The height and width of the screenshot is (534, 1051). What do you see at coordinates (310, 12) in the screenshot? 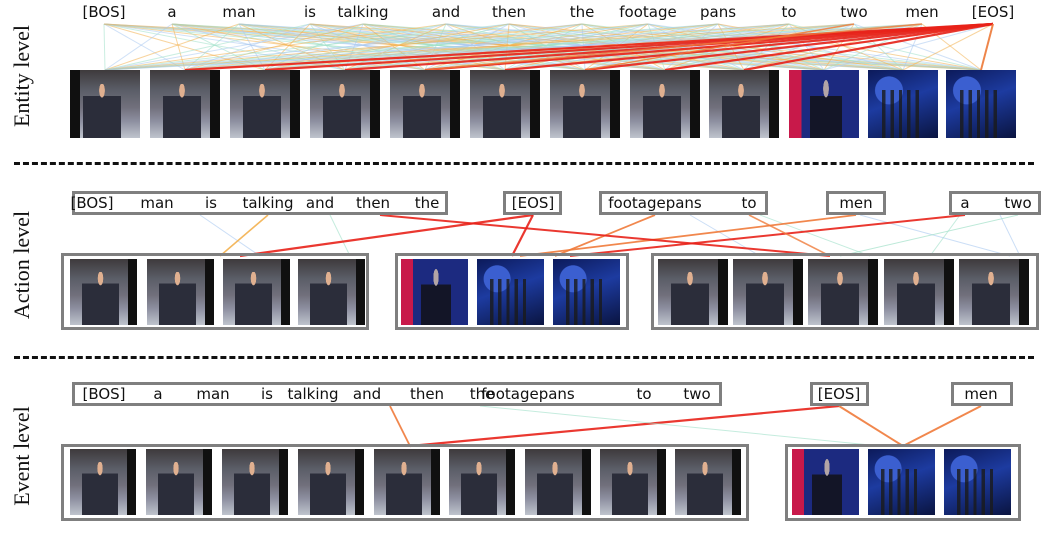
I see `entity-token: is` at bounding box center [310, 12].